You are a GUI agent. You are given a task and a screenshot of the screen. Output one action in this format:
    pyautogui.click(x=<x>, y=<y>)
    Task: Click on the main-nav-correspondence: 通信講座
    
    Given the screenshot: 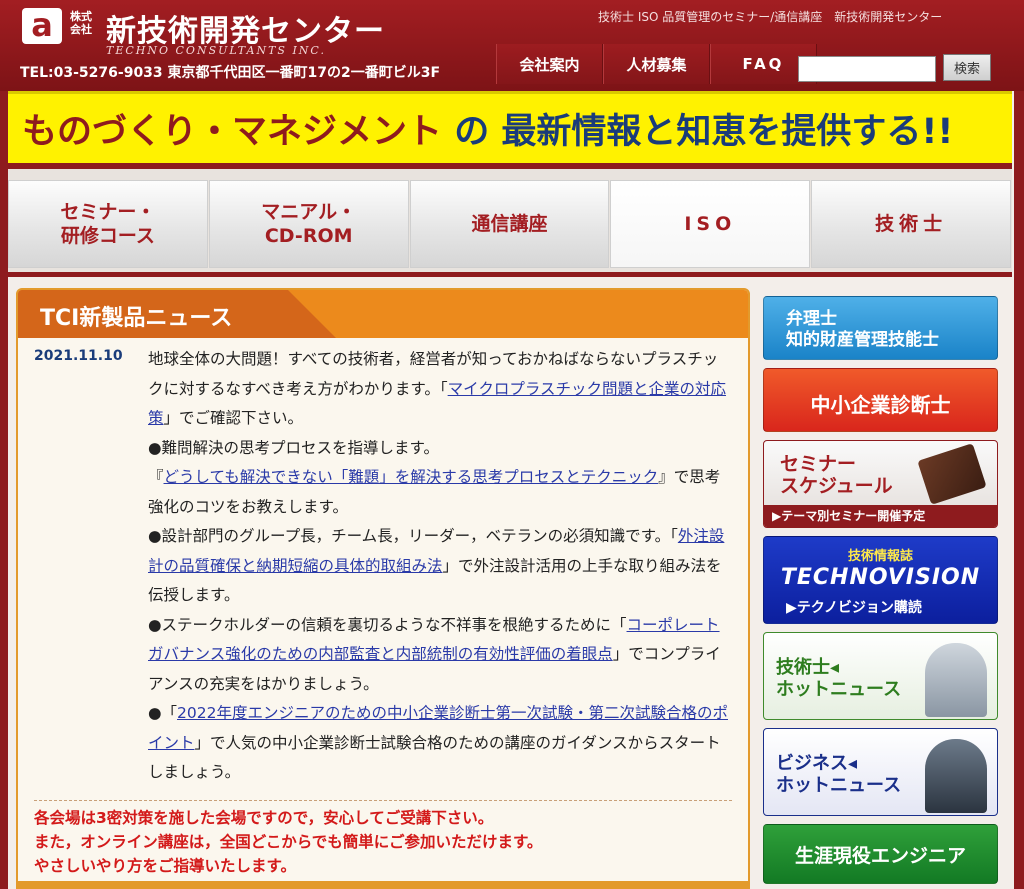 What is the action you would take?
    pyautogui.click(x=509, y=224)
    